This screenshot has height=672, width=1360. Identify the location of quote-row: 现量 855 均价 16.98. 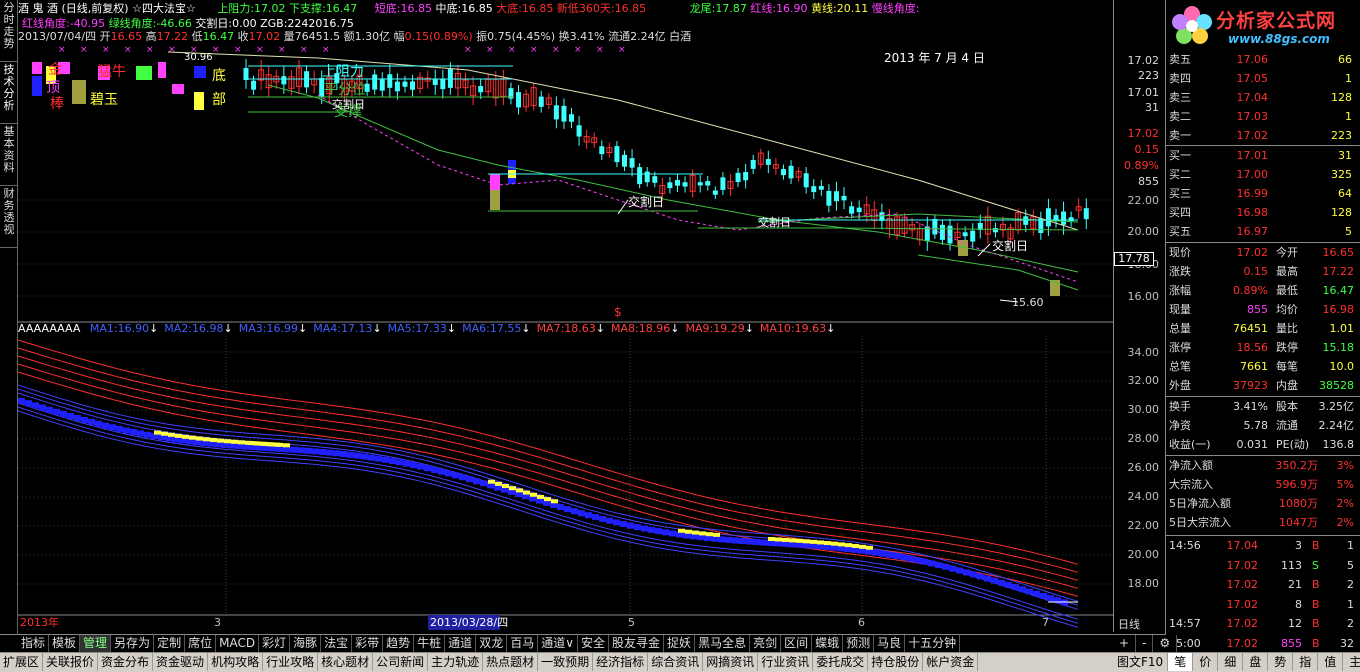
(1263, 309).